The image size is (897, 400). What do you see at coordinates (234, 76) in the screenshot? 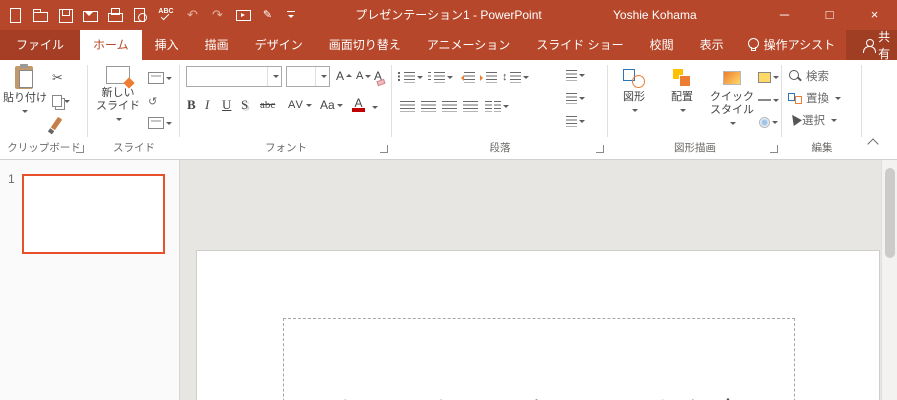
I see `font-name-combo` at bounding box center [234, 76].